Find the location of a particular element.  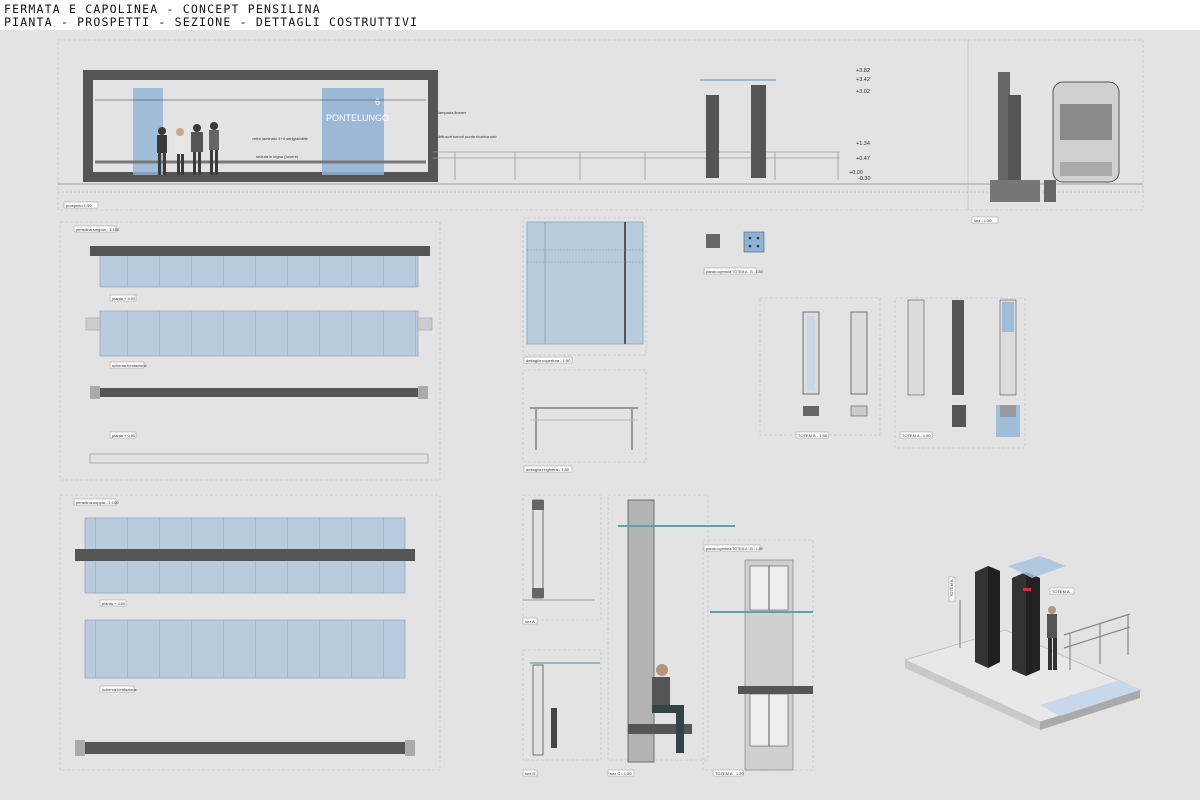

elevation-title: prospetto 1:50 is located at coordinates (79, 205).